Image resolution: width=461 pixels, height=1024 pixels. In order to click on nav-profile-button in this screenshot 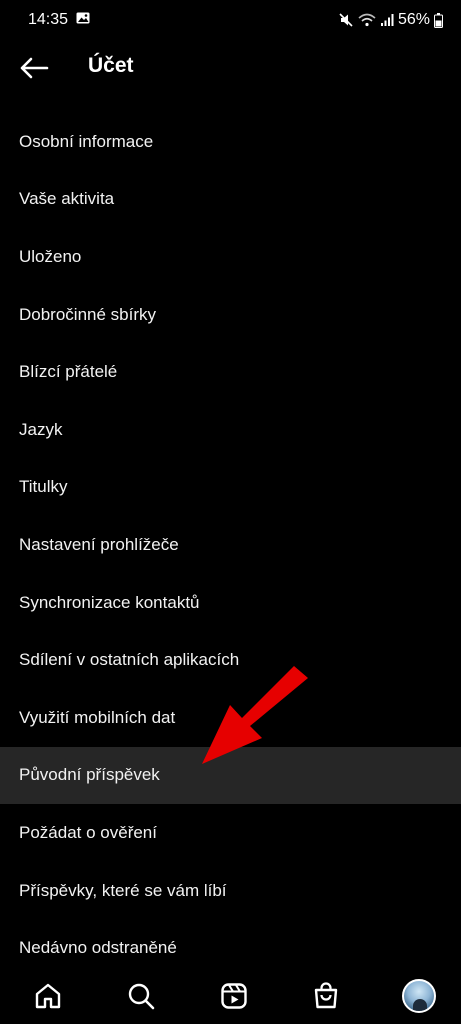, I will do `click(419, 996)`.